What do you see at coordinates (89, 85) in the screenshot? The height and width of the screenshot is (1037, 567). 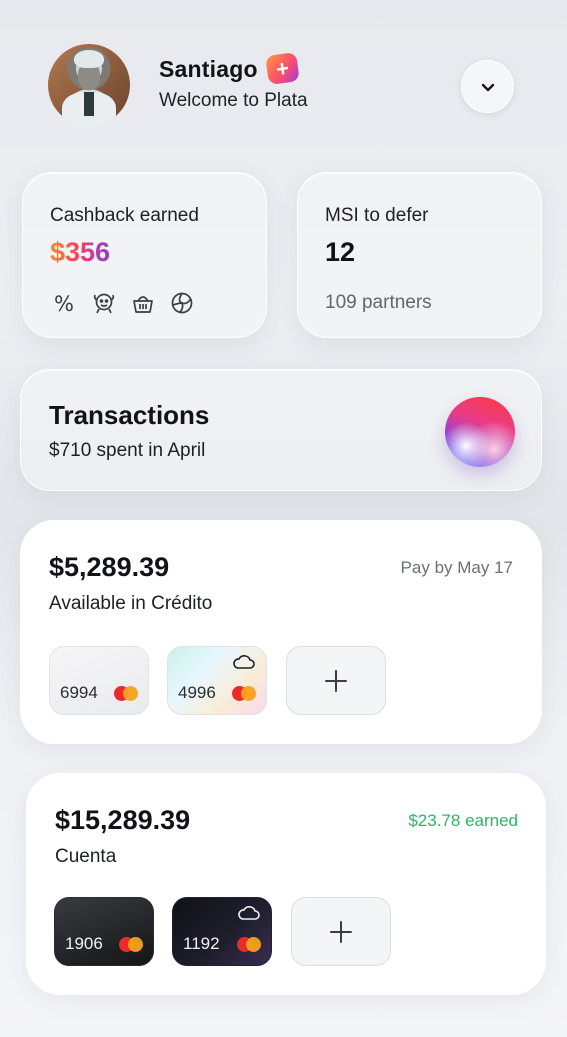 I see `avatar` at bounding box center [89, 85].